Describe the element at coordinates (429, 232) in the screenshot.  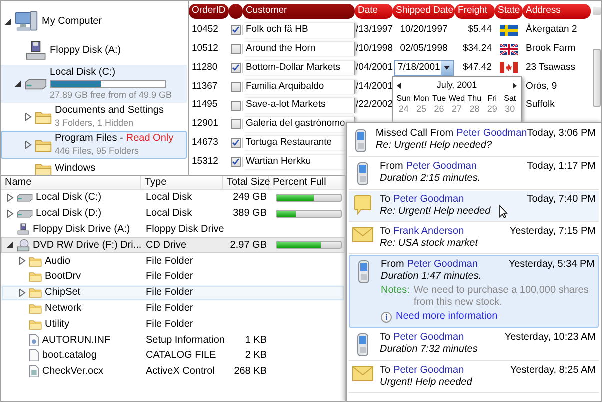
I see `contact-link: Frank Anderson` at that location.